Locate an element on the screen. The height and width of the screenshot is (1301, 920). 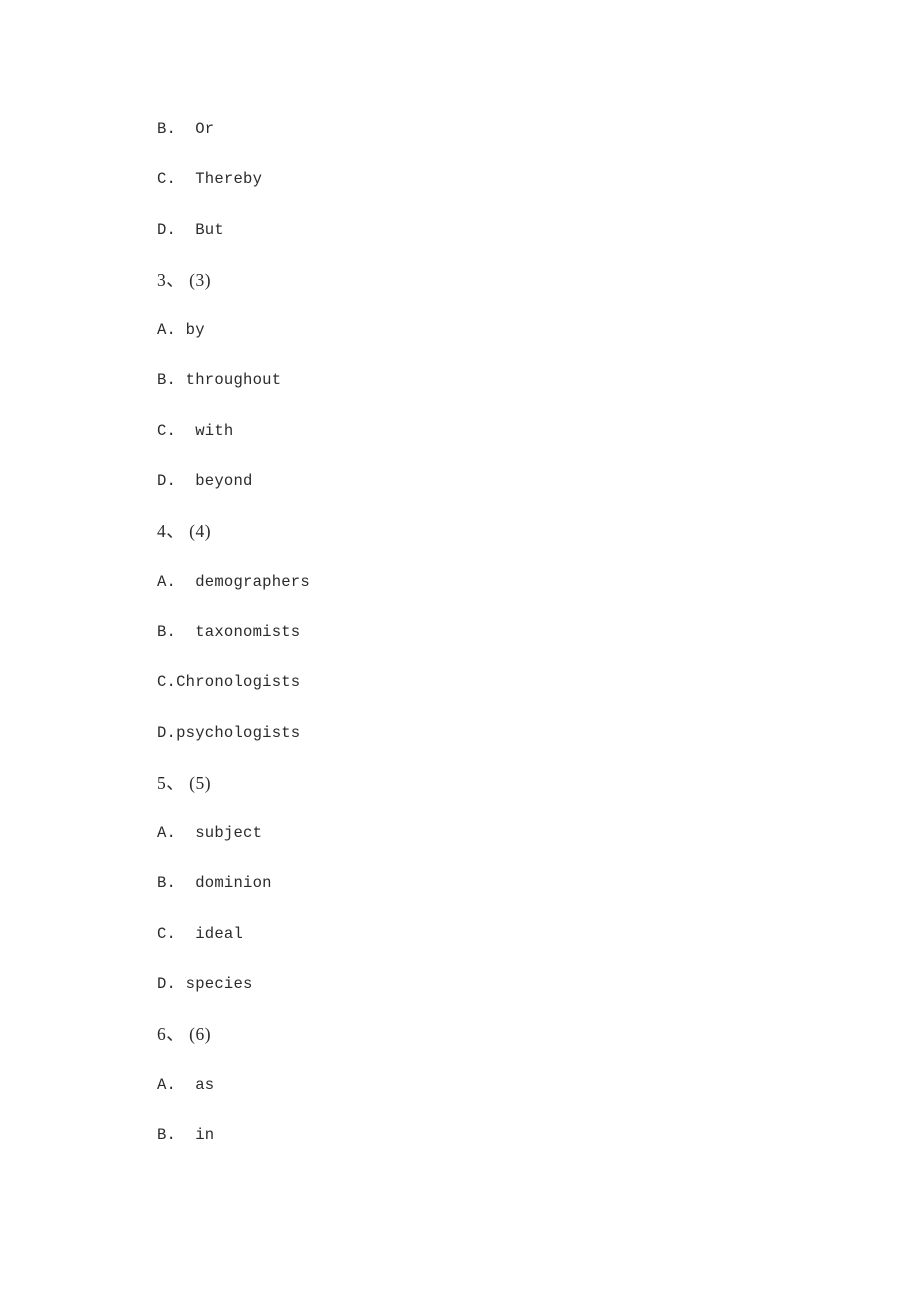
answer-option-opt-5-a: A. subject is located at coordinates (210, 833).